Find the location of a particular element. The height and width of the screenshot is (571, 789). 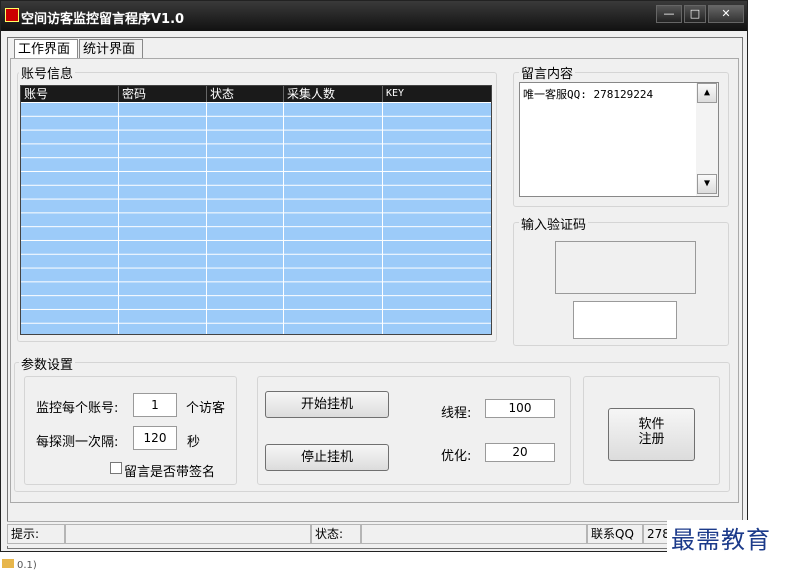

tab-statistics: 统计界面 is located at coordinates (111, 49).